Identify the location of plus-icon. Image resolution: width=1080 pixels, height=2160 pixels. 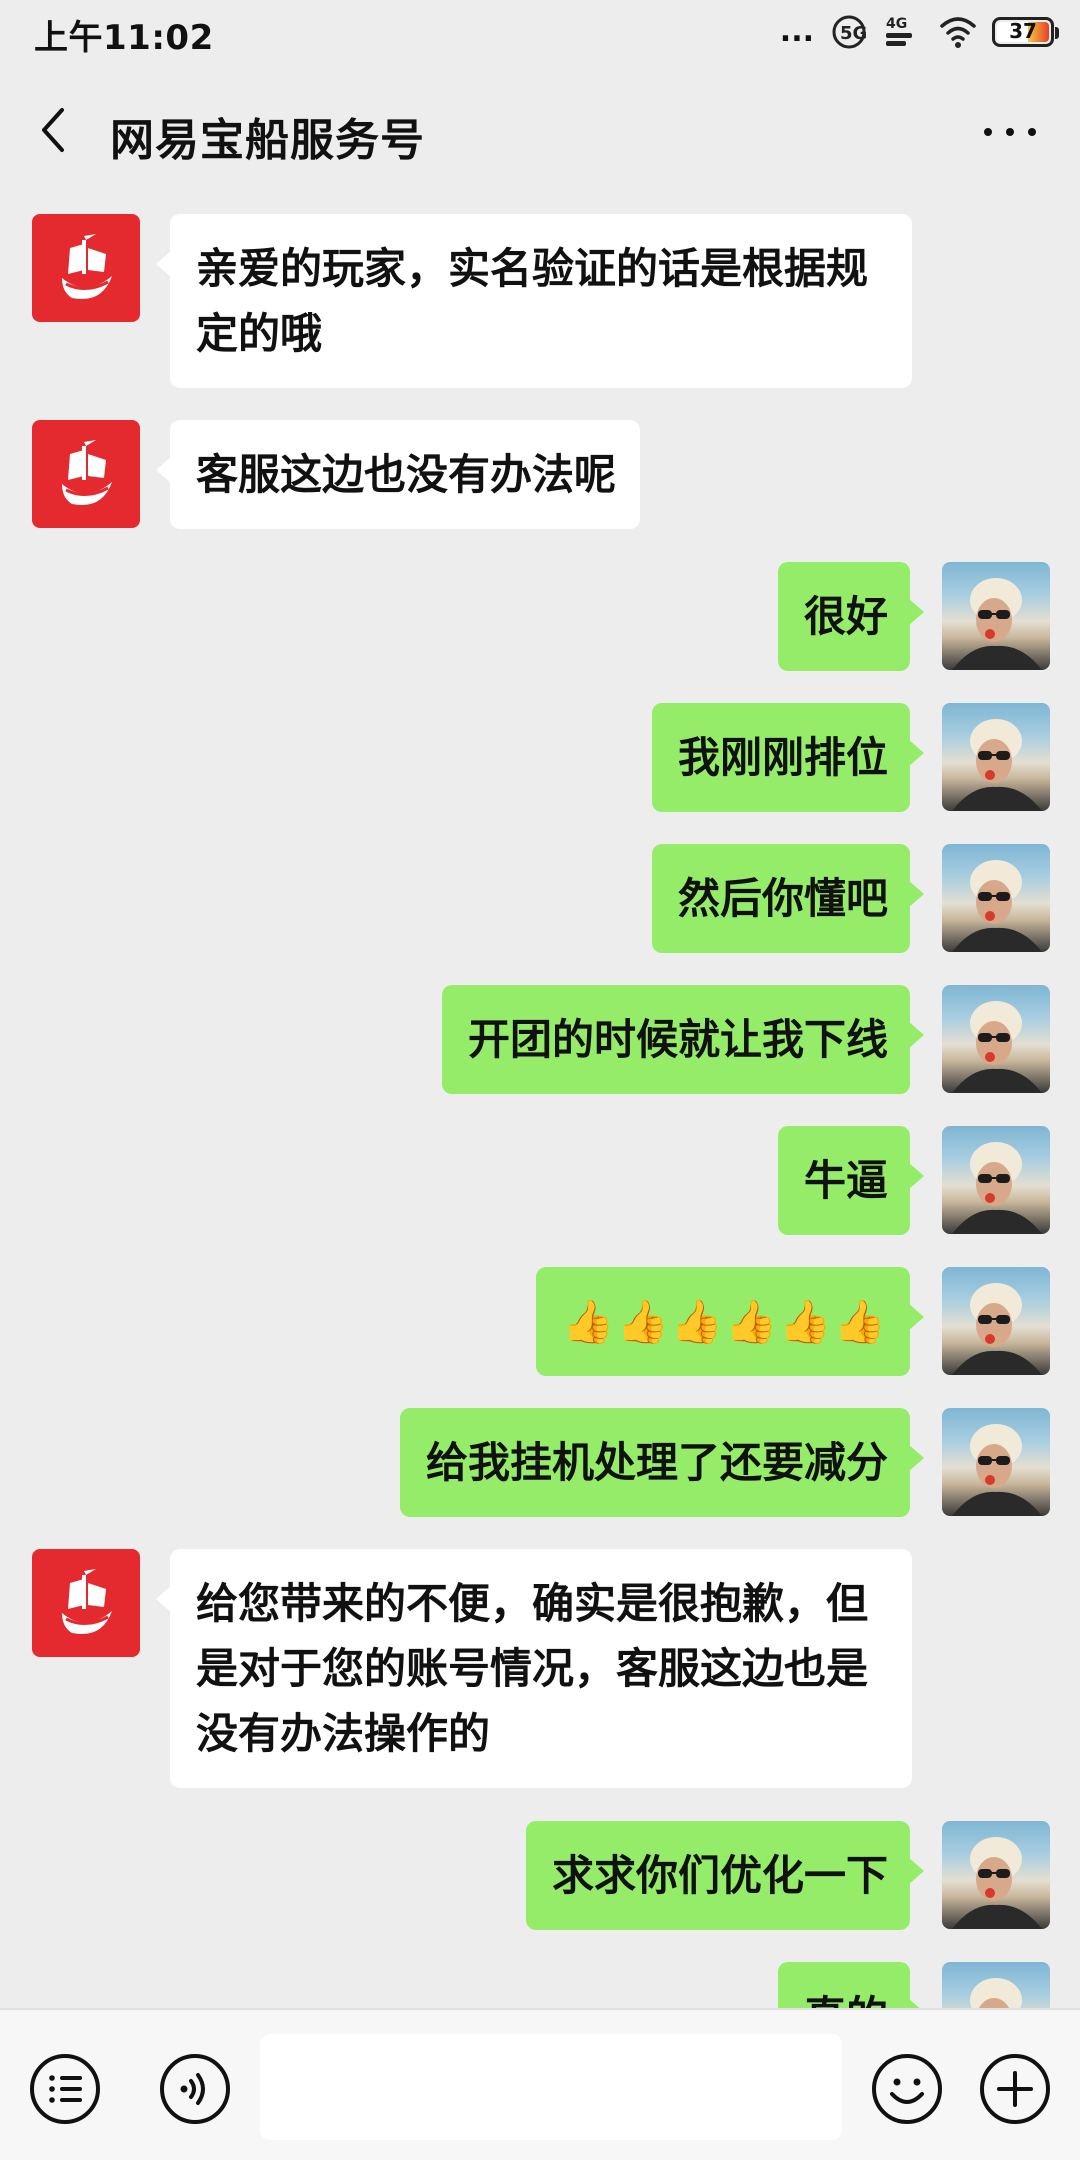
(1015, 2089).